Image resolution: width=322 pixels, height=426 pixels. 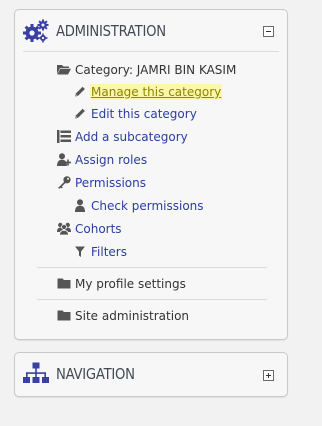 What do you see at coordinates (109, 252) in the screenshot?
I see `filters-label: Filters` at bounding box center [109, 252].